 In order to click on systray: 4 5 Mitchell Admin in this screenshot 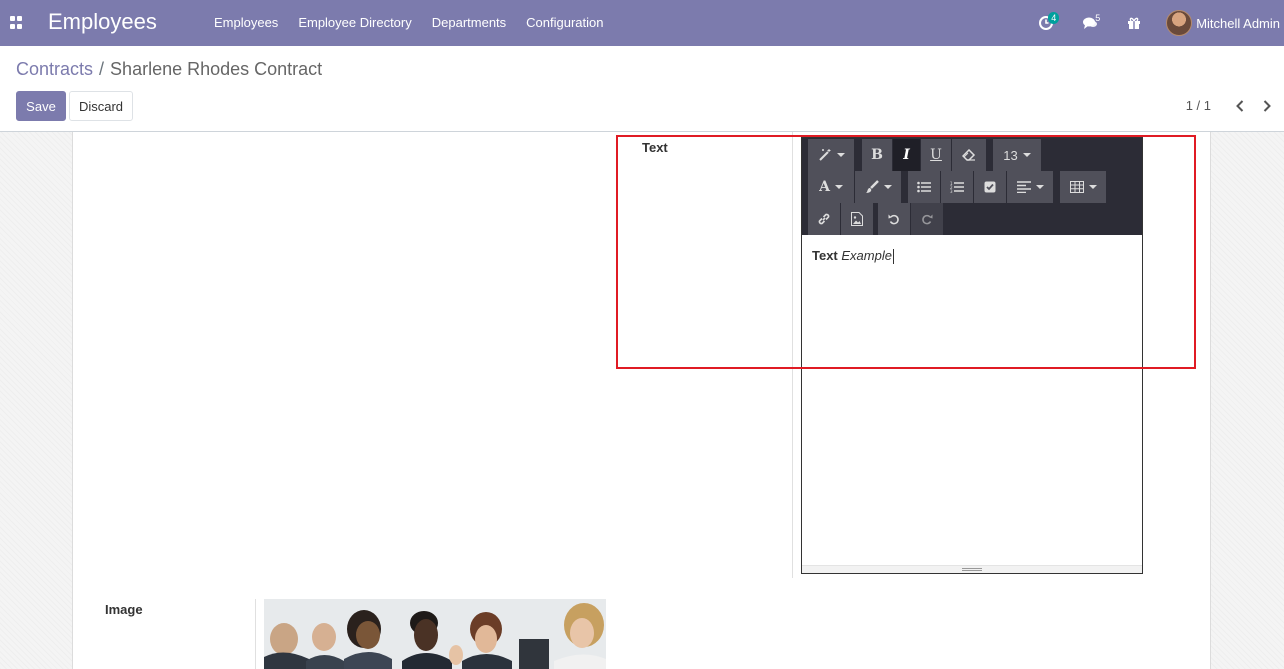, I will do `click(1154, 23)`.